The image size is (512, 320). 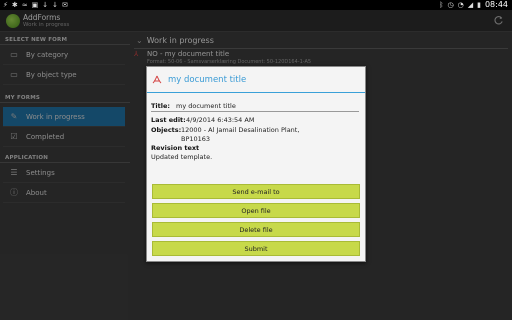 I want to click on wifi-signal-icon: ◔, so click(x=460, y=4).